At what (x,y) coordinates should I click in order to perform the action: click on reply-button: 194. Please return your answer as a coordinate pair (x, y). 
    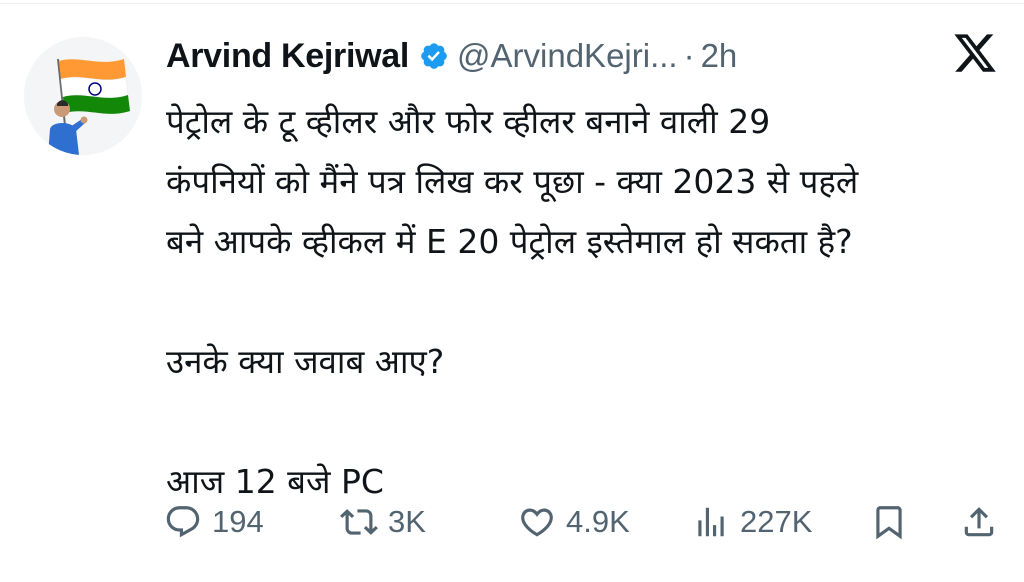
    Looking at the image, I should click on (214, 522).